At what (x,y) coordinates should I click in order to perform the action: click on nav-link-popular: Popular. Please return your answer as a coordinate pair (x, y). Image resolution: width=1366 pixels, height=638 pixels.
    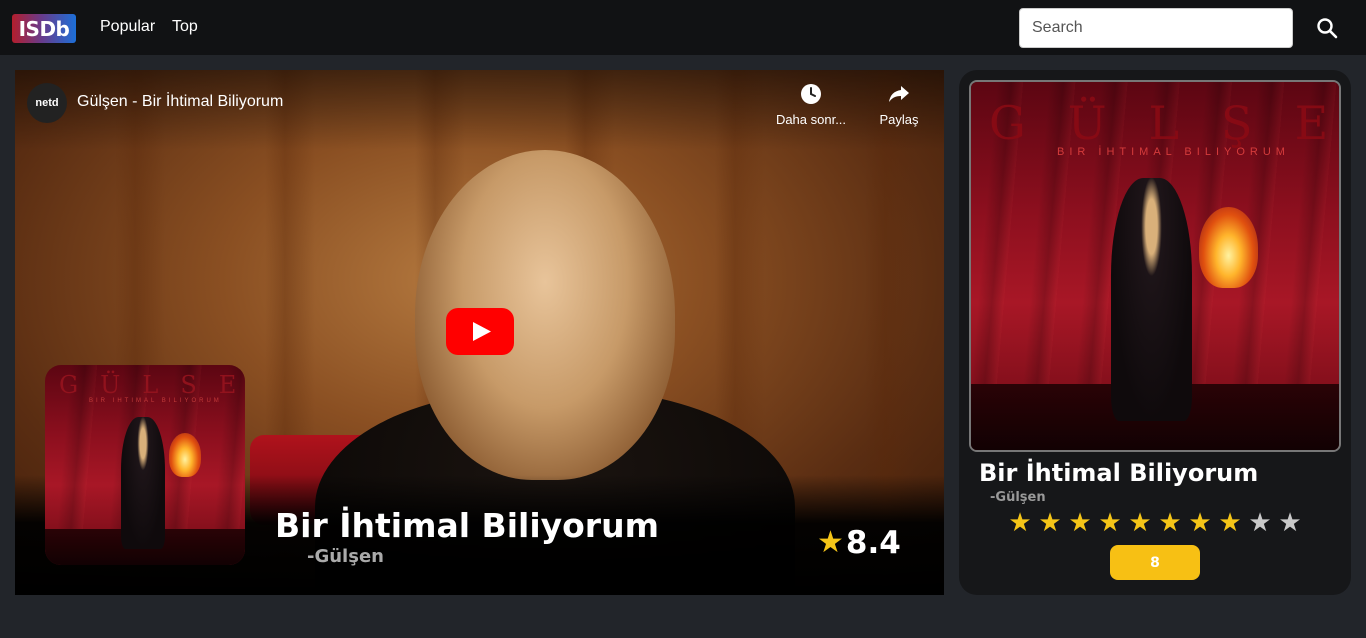
    Looking at the image, I should click on (127, 27).